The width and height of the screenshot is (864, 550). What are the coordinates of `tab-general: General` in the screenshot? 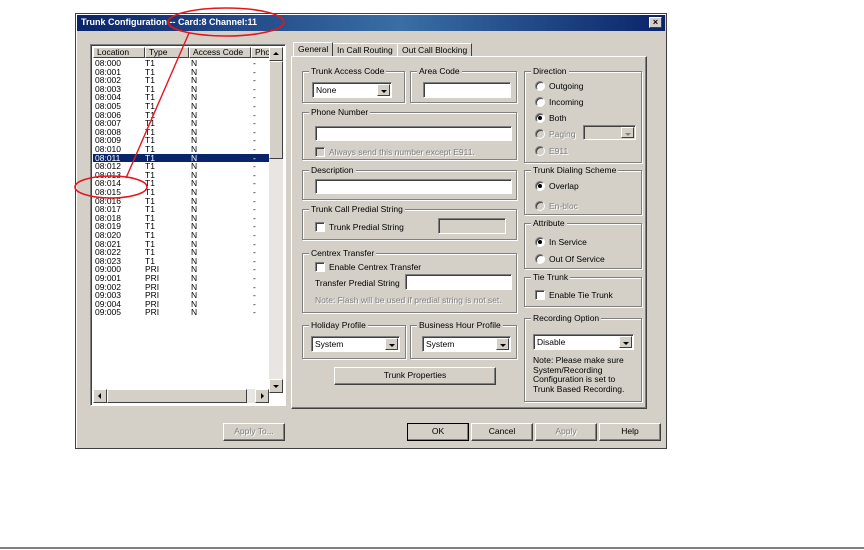 It's located at (313, 49).